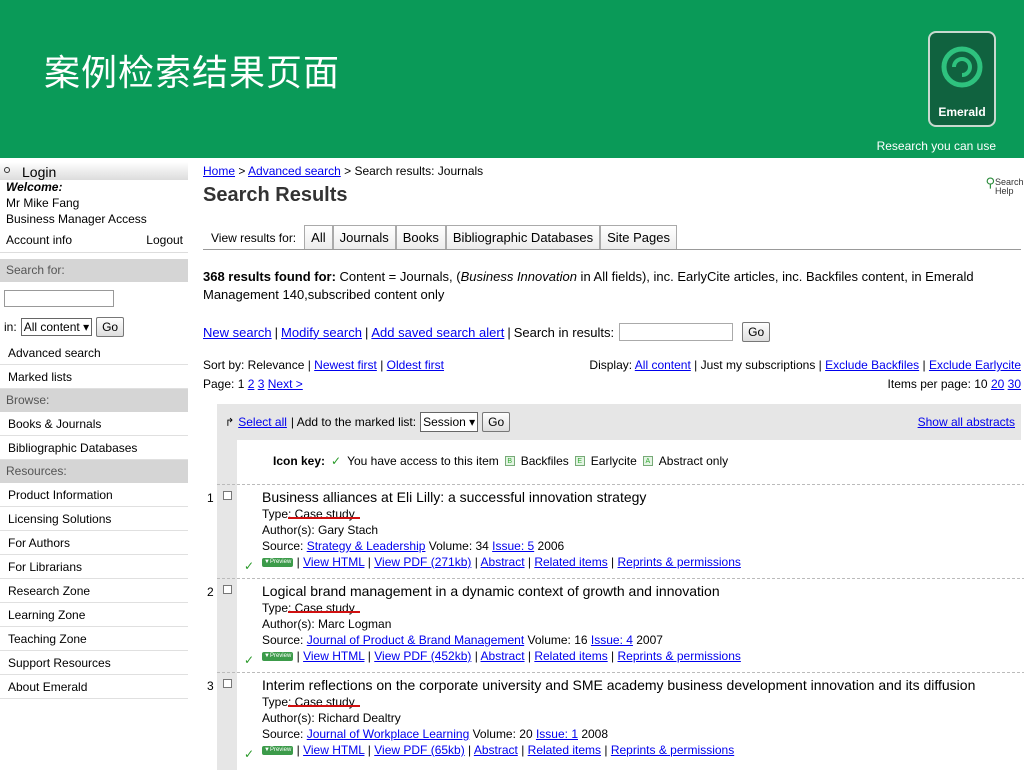 The image size is (1024, 770). Describe the element at coordinates (320, 530) in the screenshot. I see `result-author: Author(s): Gary Stach` at that location.